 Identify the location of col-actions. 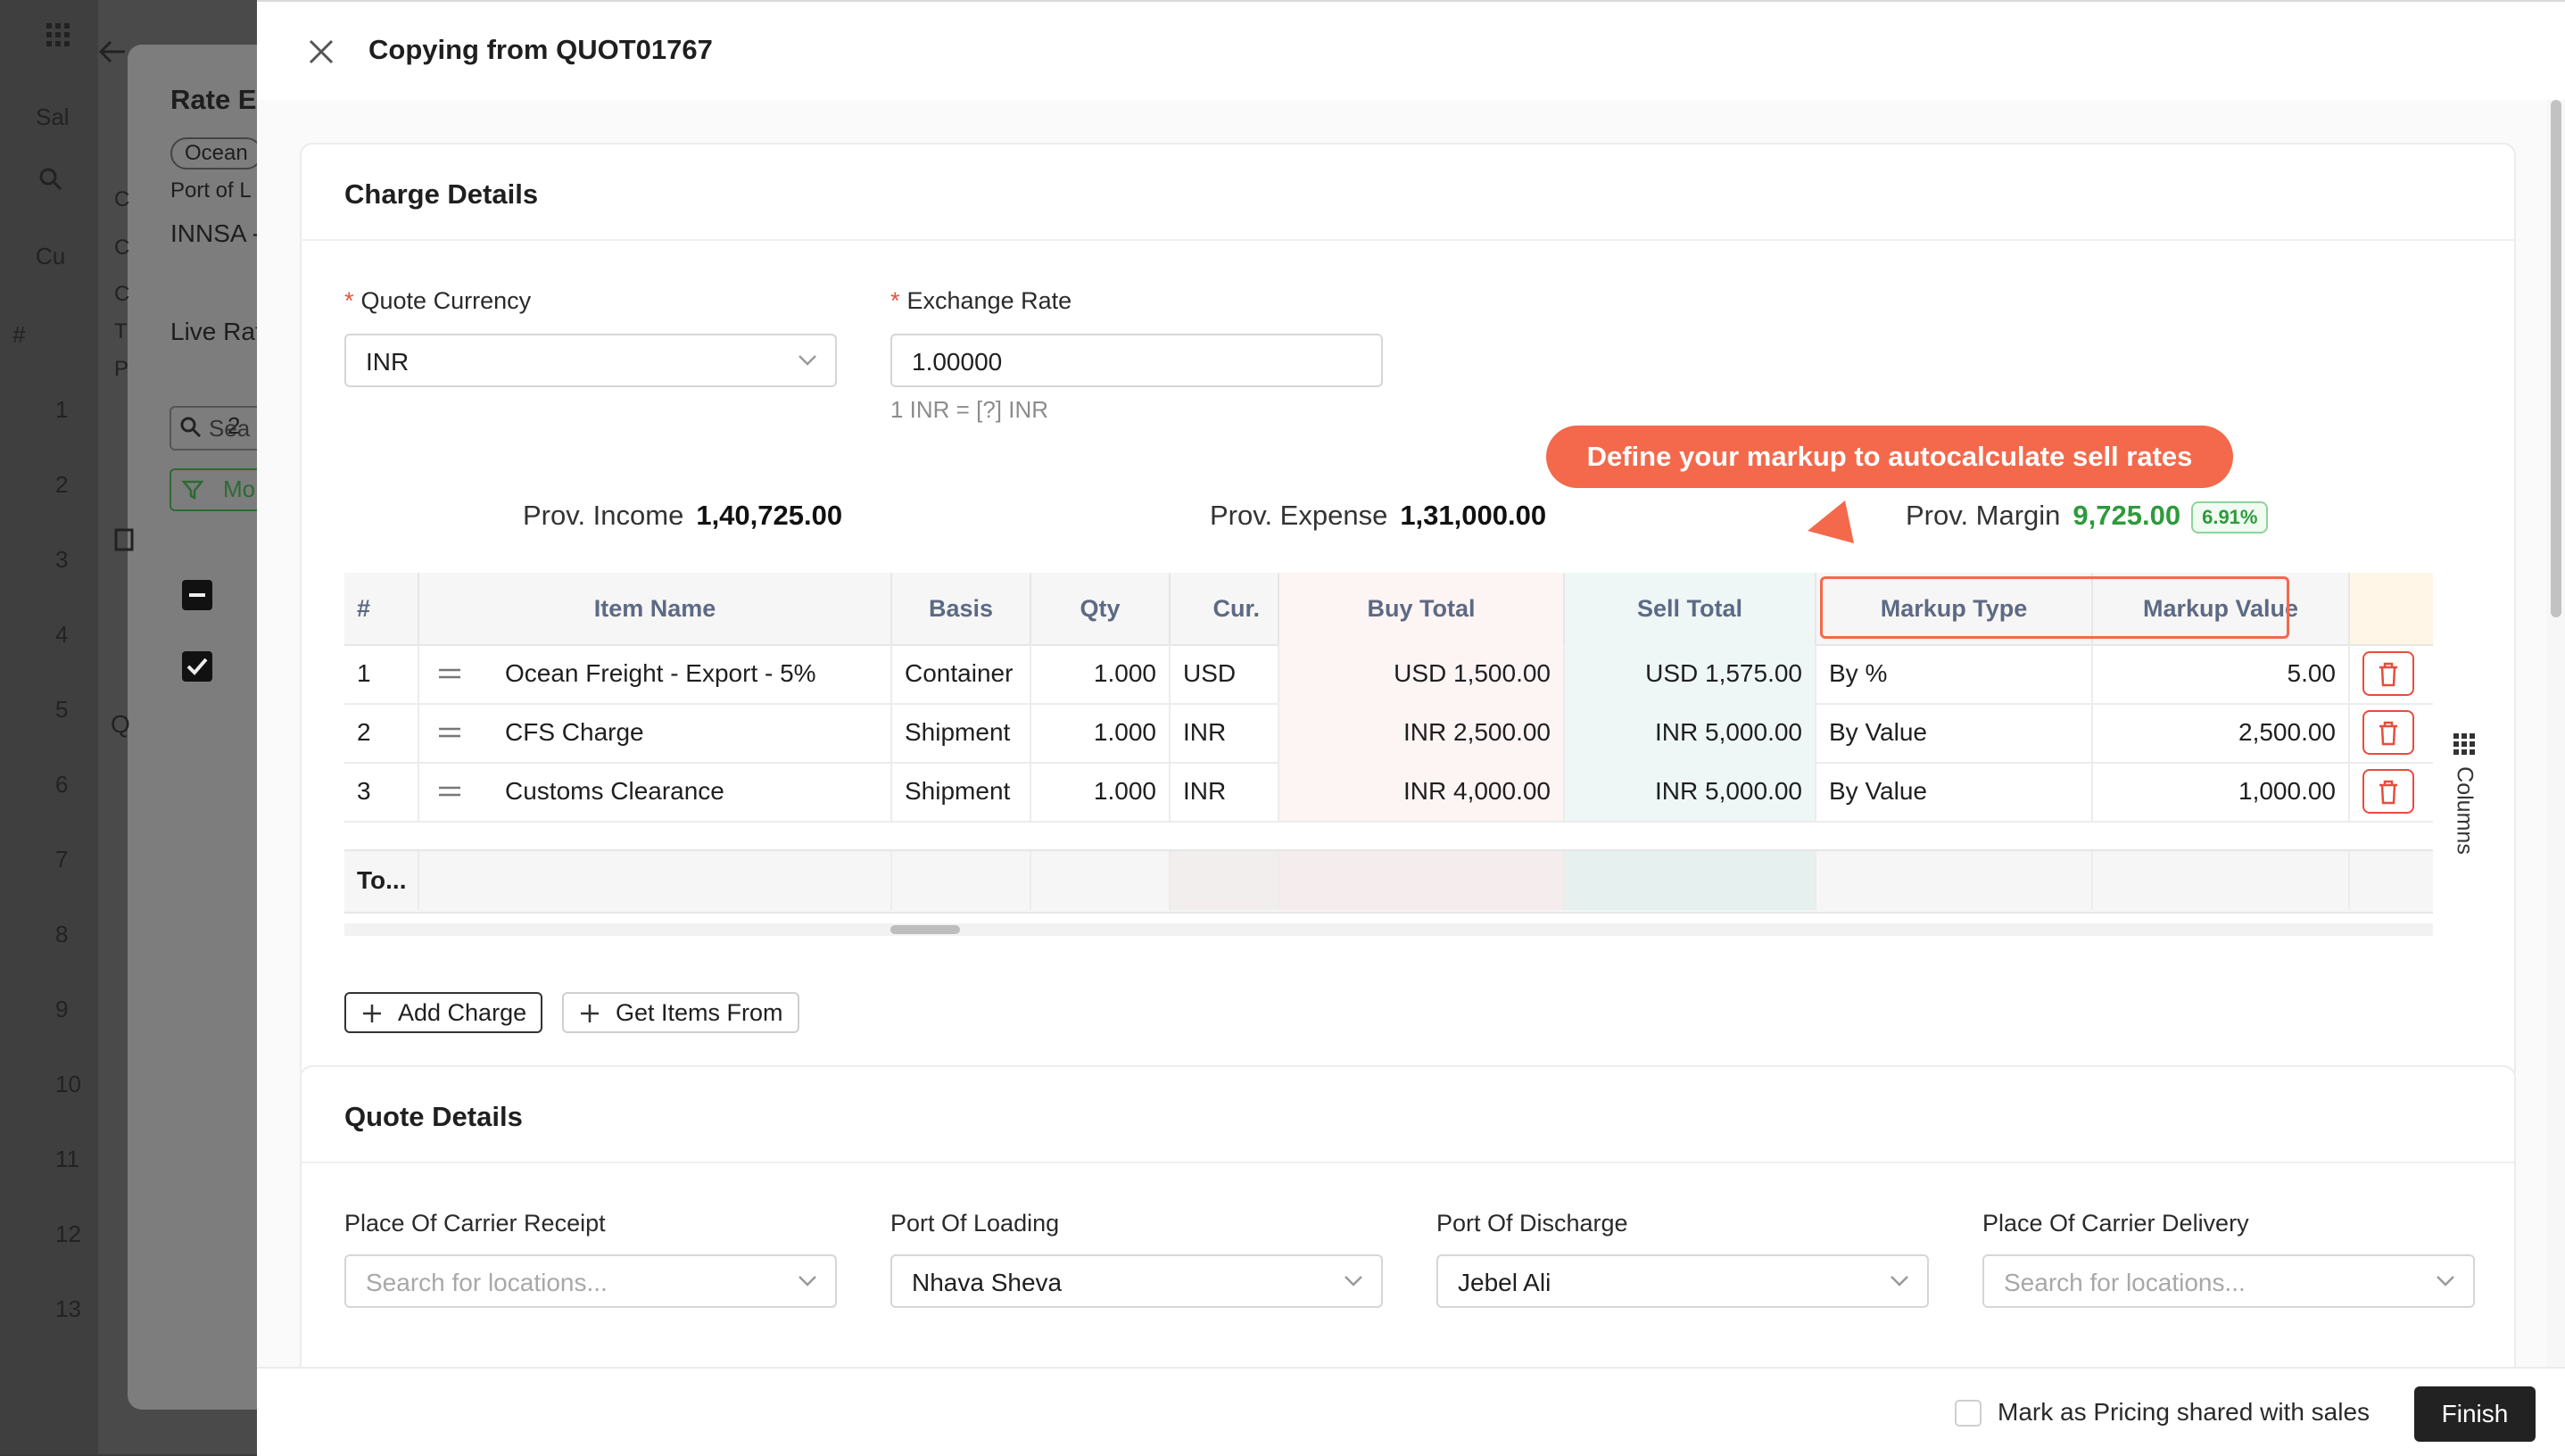
(2392, 608).